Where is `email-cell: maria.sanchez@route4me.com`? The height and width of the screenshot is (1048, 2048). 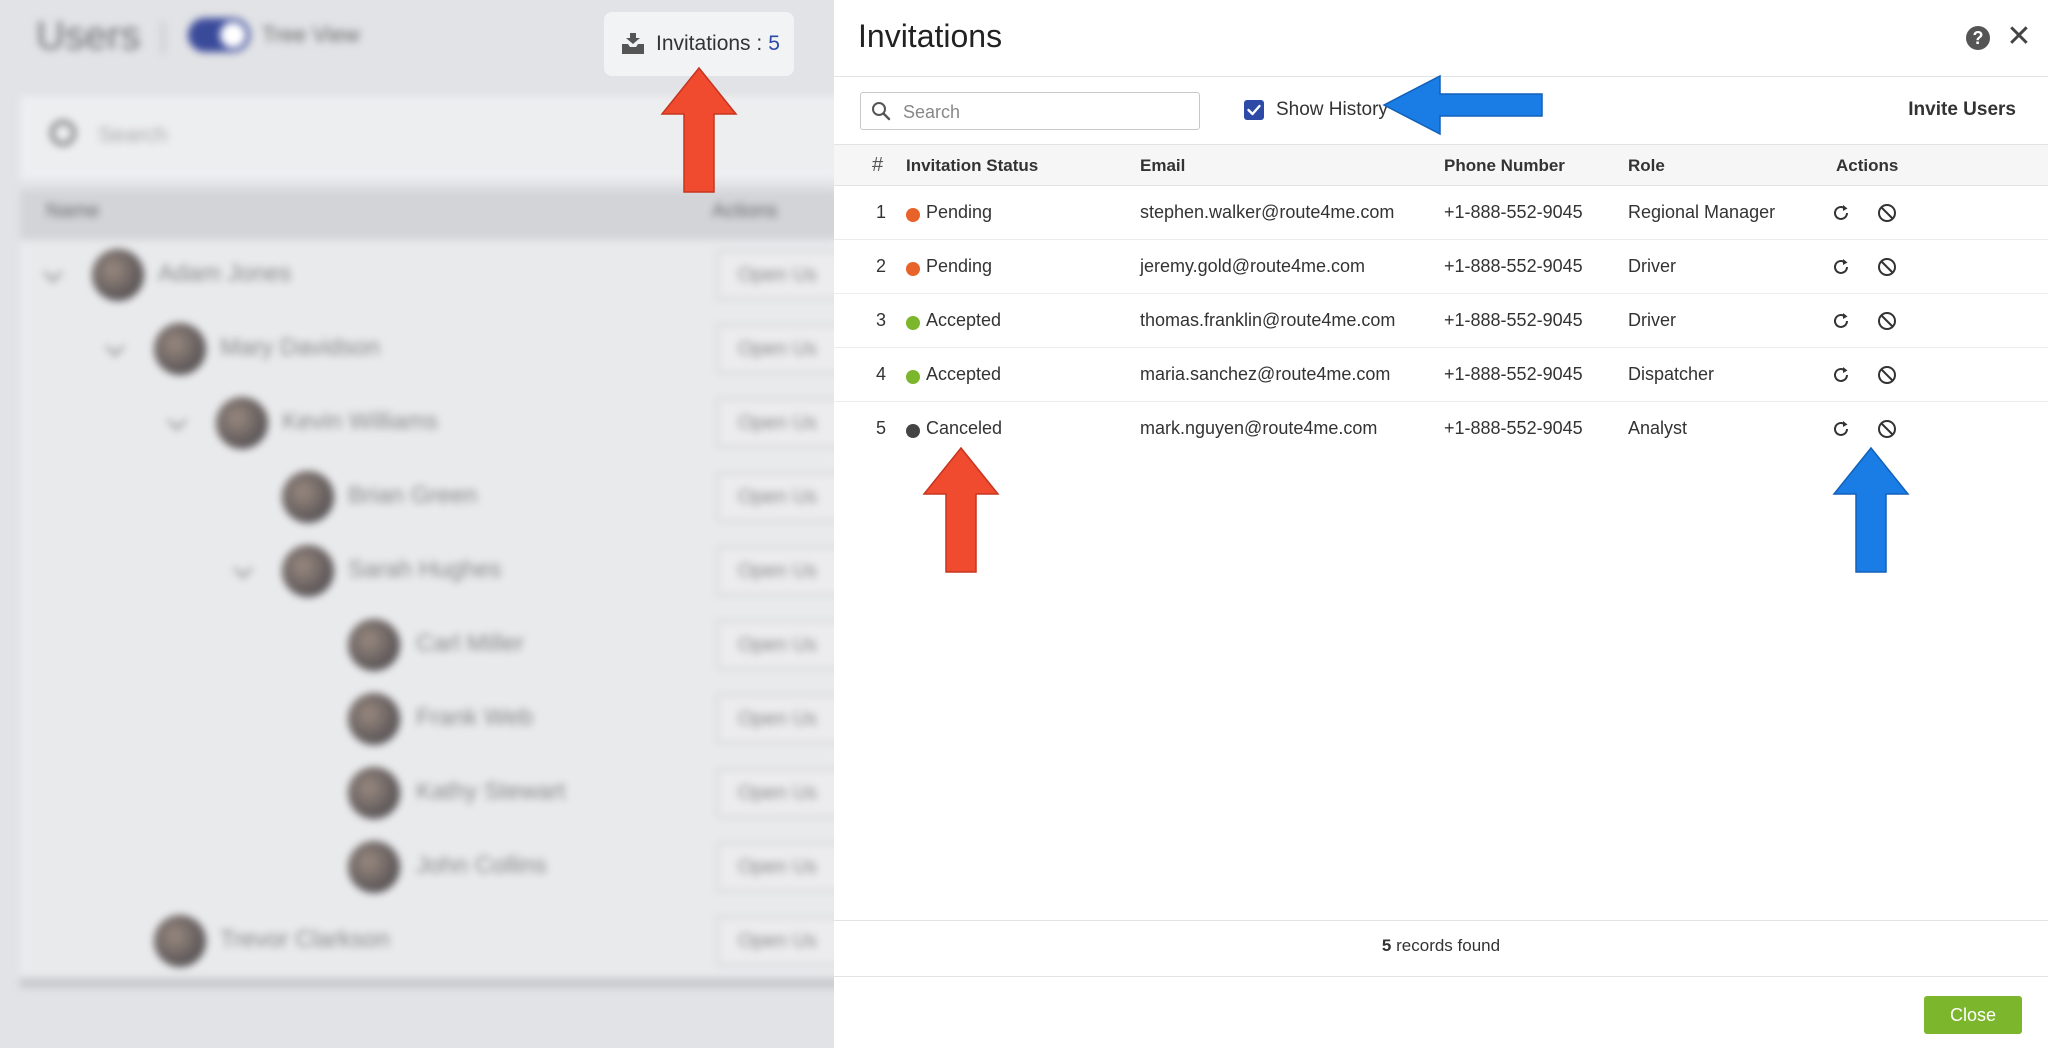
email-cell: maria.sanchez@route4me.com is located at coordinates (1265, 374).